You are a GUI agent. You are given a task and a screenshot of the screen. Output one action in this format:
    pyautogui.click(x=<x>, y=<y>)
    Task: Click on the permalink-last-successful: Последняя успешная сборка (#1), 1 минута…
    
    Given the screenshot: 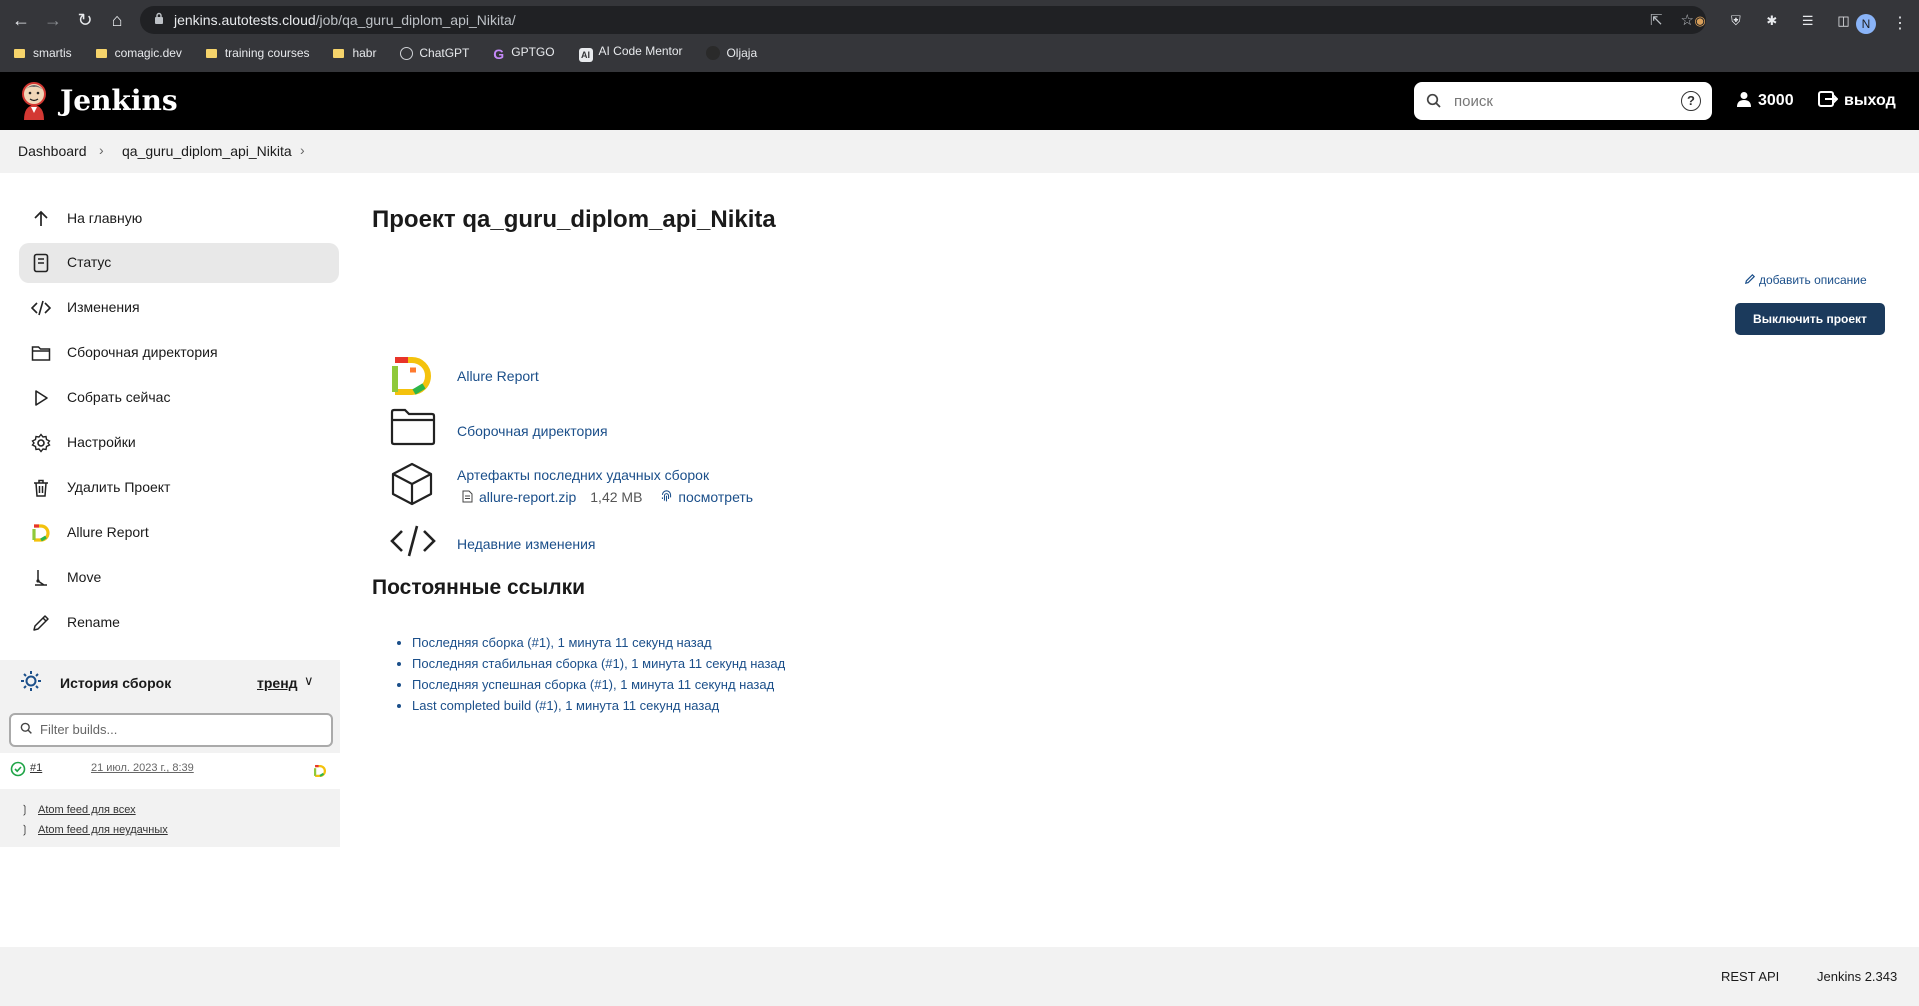 What is the action you would take?
    pyautogui.click(x=593, y=684)
    